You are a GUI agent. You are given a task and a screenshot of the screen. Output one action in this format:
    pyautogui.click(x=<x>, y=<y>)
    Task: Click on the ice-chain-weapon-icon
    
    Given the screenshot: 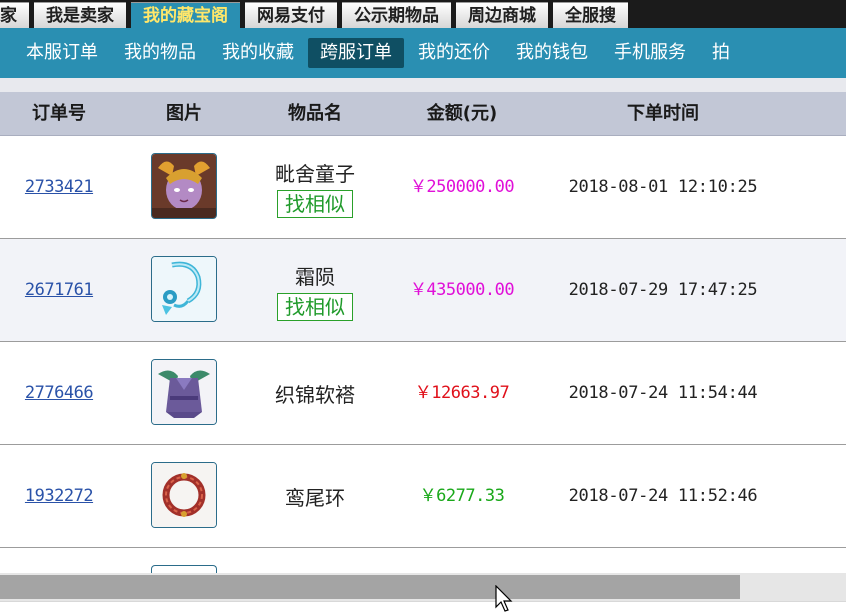 What is the action you would take?
    pyautogui.click(x=184, y=289)
    